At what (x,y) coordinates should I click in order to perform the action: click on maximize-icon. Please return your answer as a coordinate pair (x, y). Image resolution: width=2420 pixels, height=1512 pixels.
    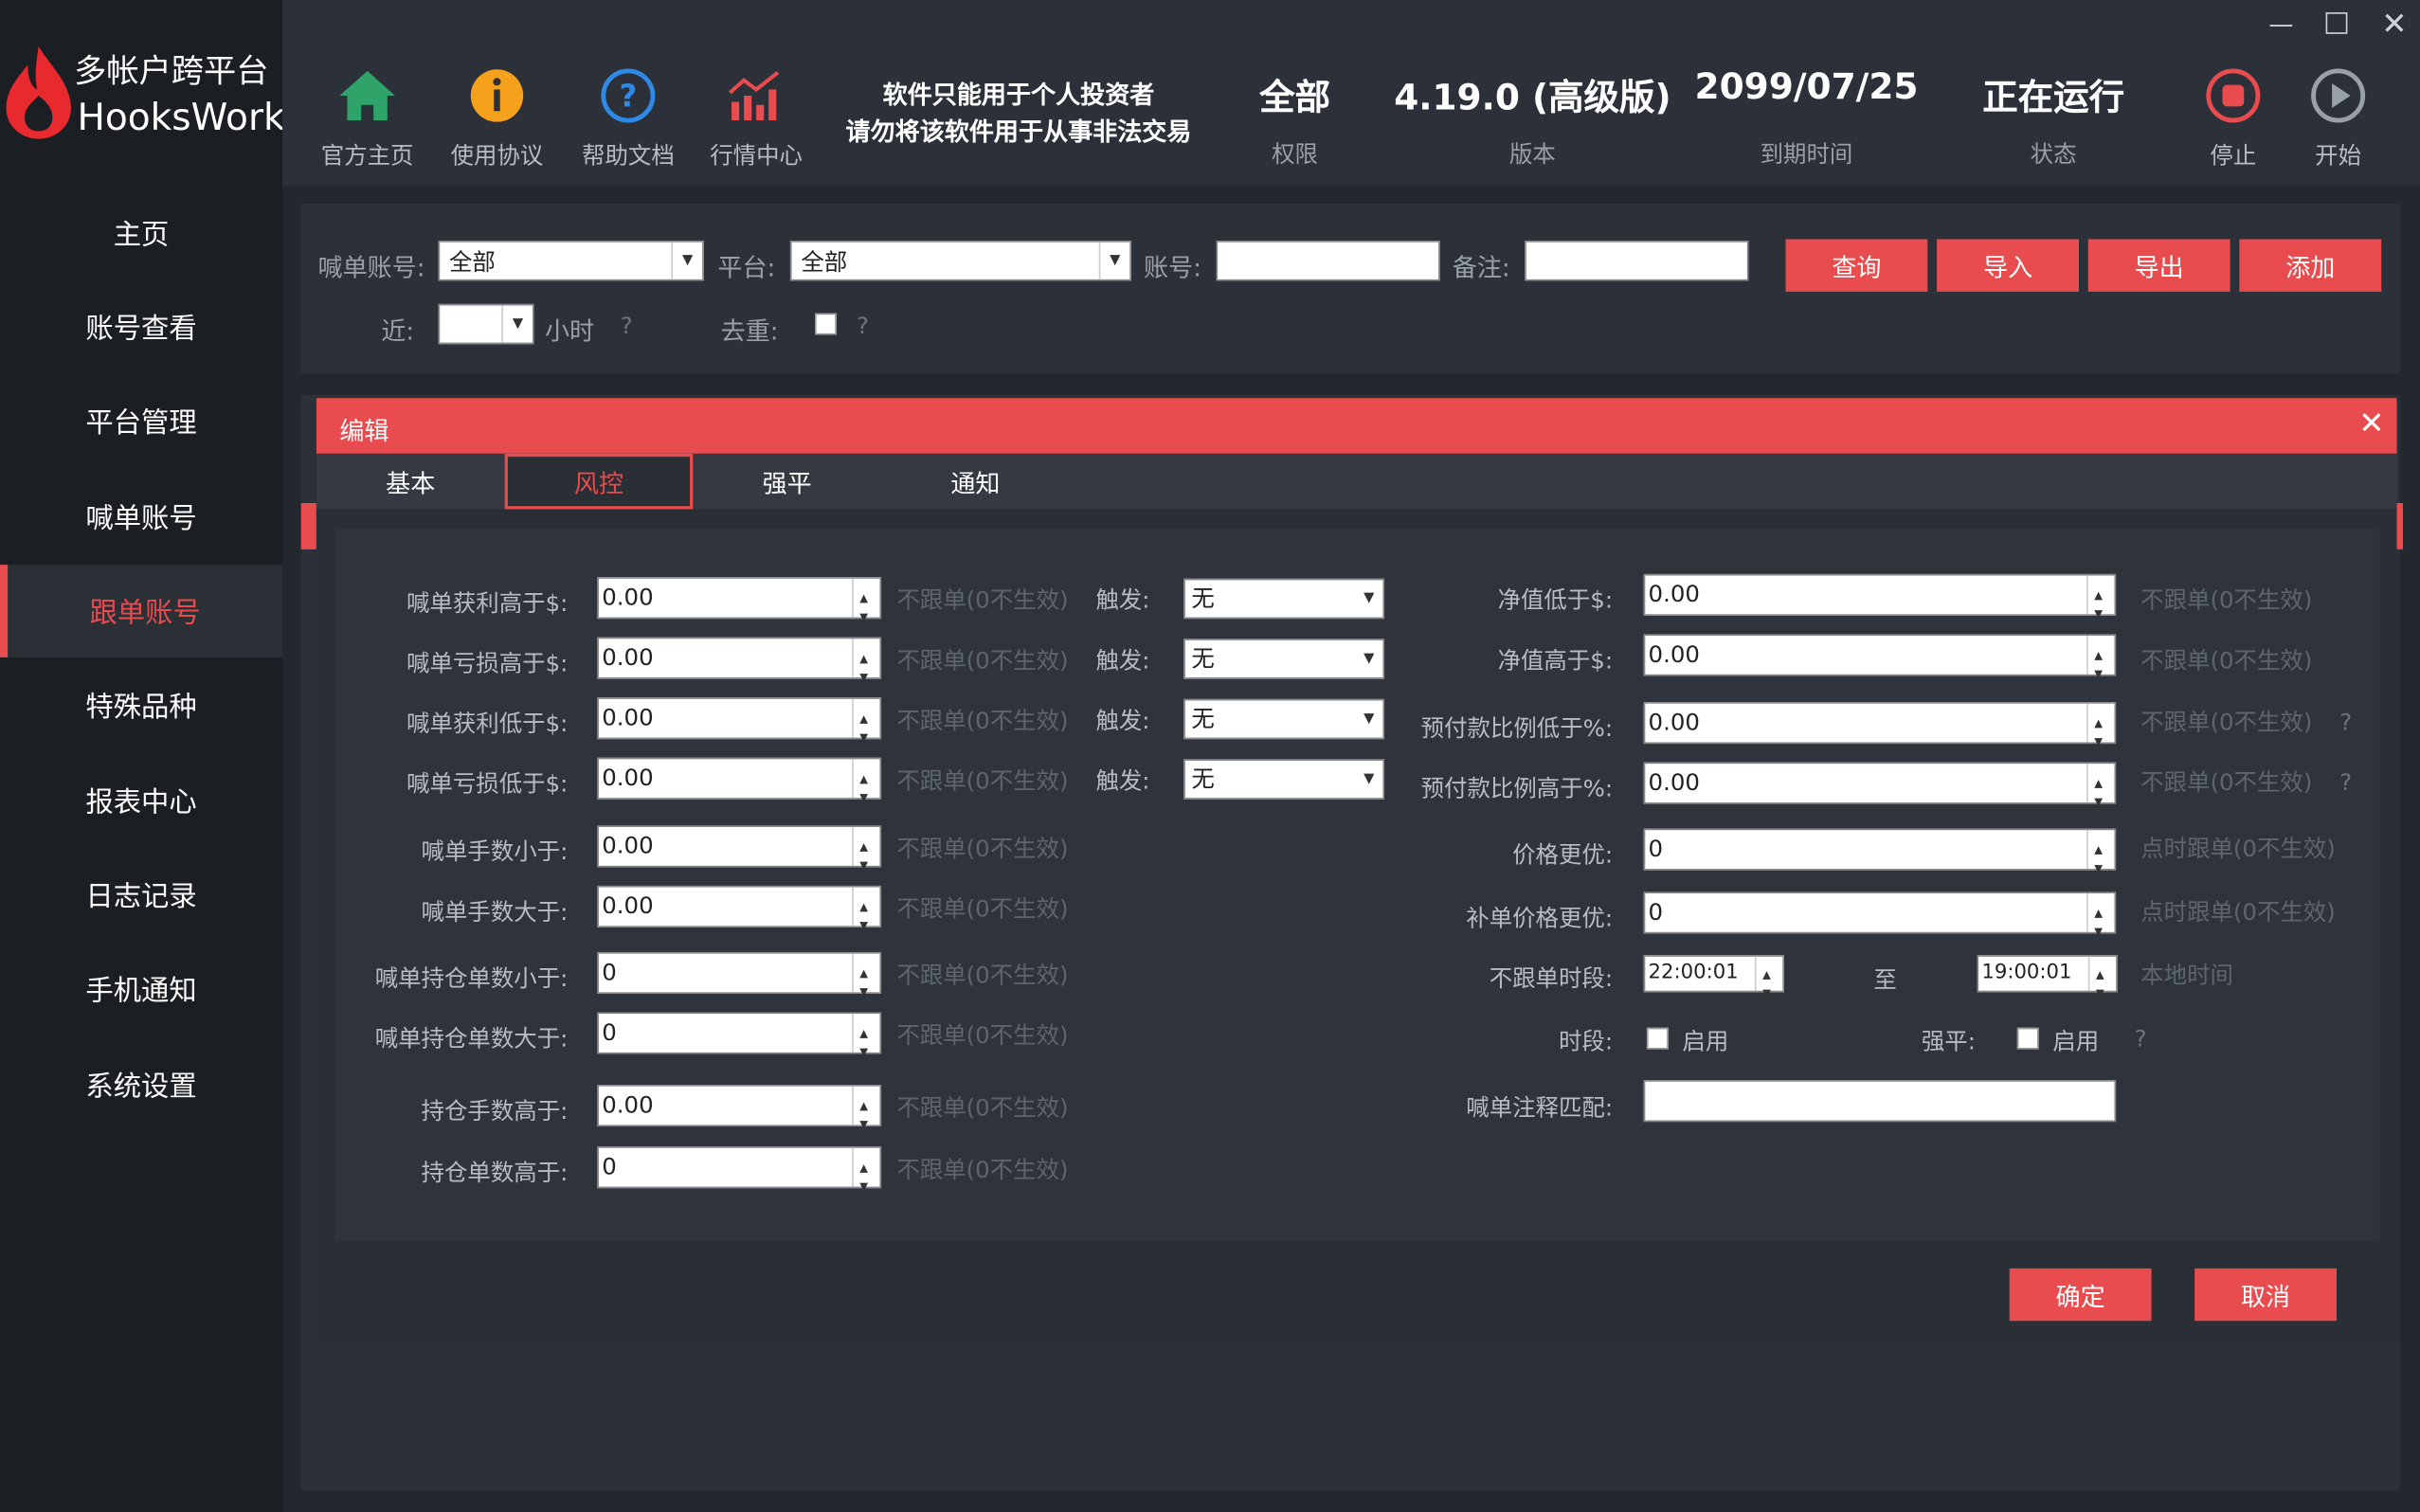
    Looking at the image, I should click on (2336, 23).